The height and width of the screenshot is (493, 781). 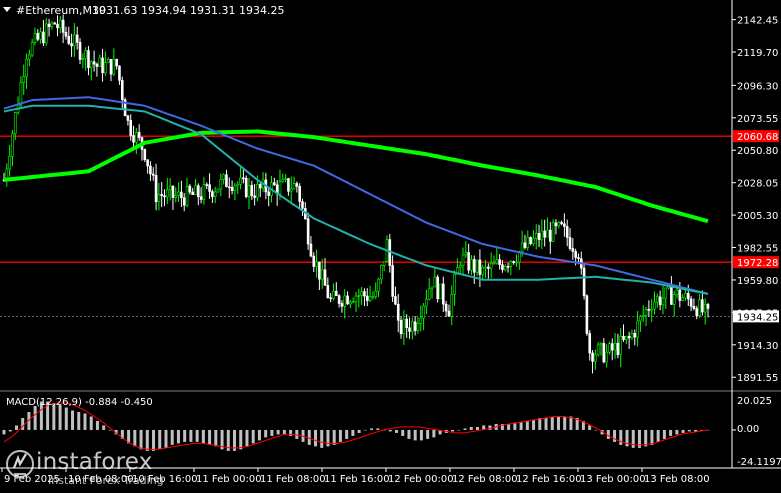 I want to click on time-label: 13 Feb 00:00, so click(x=613, y=479).